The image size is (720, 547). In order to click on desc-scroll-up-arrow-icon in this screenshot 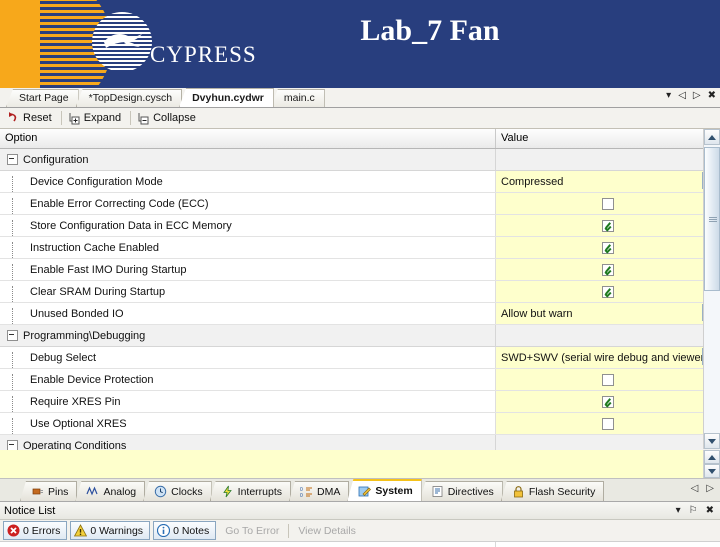, I will do `click(712, 457)`.